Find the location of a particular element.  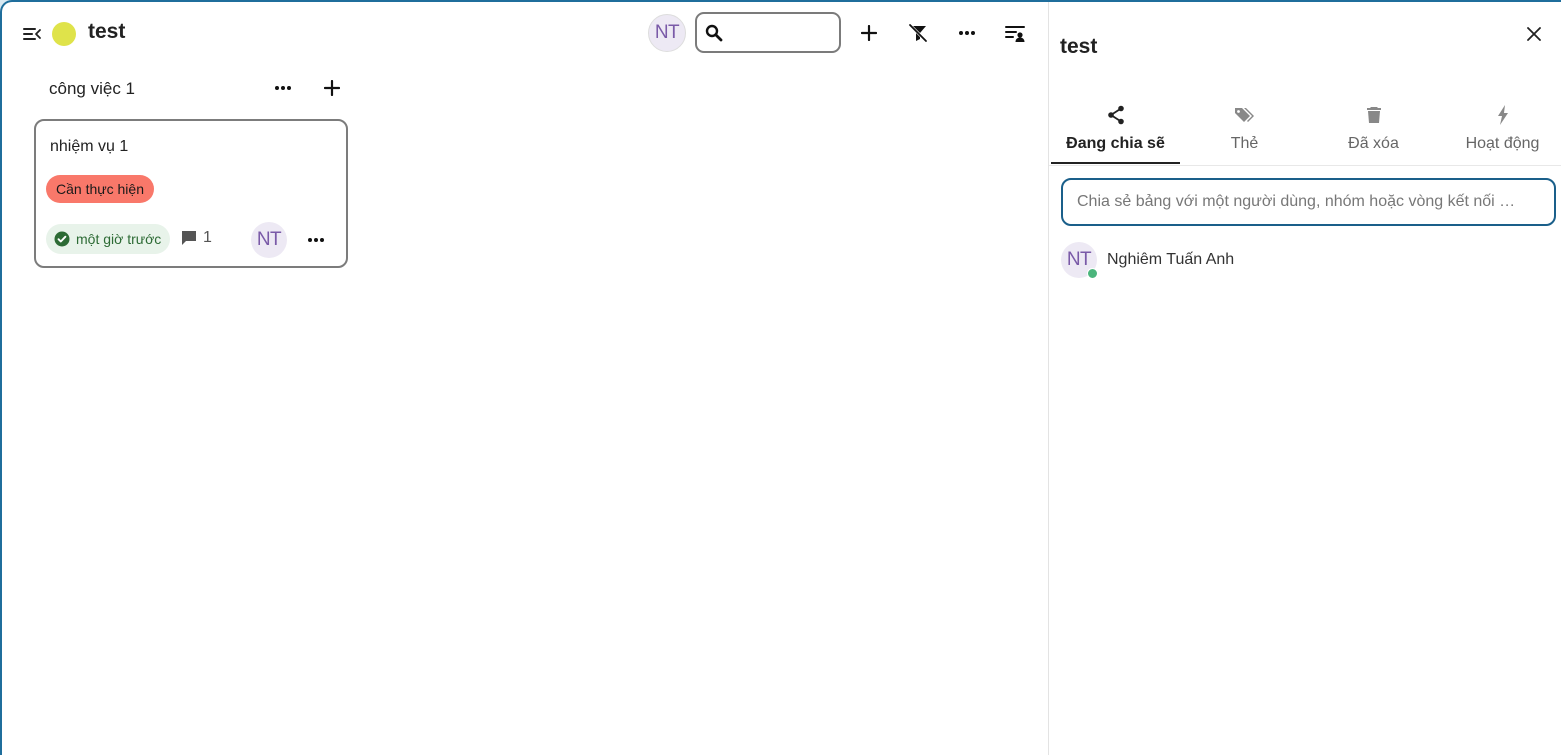

sidebar-tabs: Đang chia sẽ Thẻ Đã xóa Hoạt động is located at coordinates (1305, 133).